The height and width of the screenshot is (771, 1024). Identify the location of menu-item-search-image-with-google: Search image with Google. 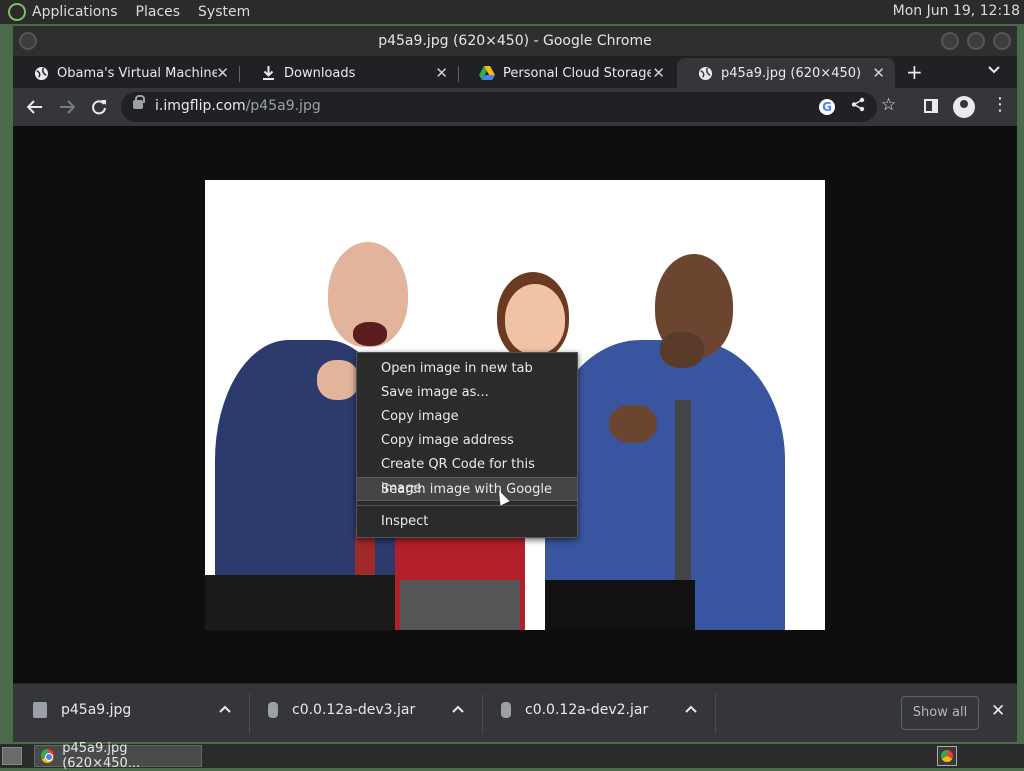
(467, 489).